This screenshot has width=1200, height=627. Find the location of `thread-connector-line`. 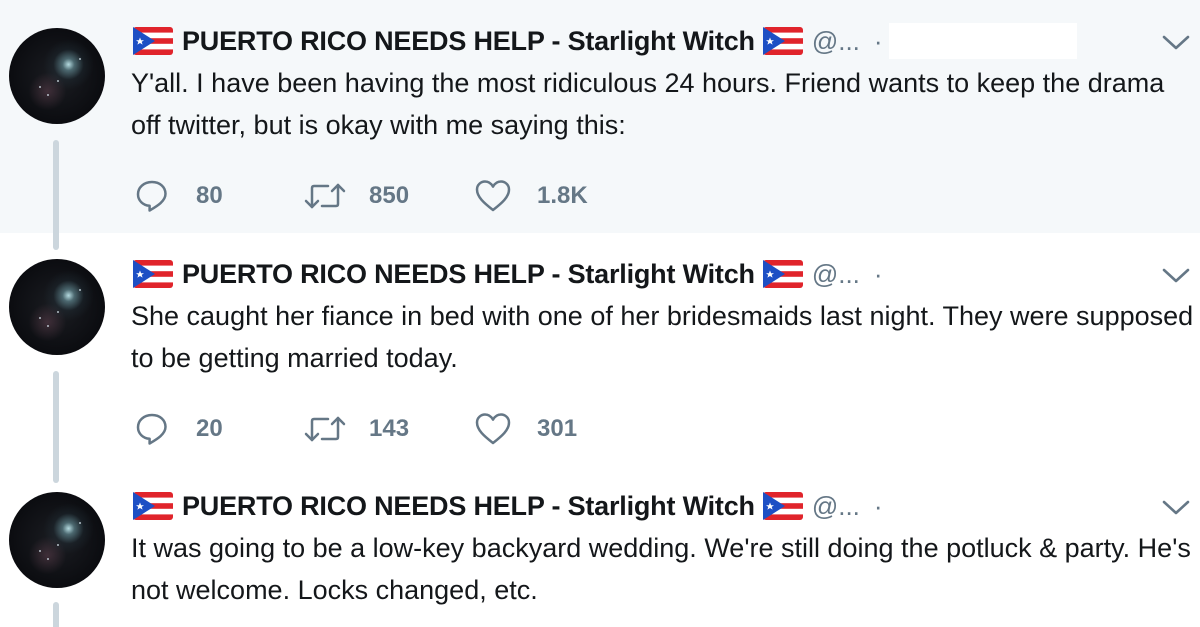

thread-connector-line is located at coordinates (56, 614).